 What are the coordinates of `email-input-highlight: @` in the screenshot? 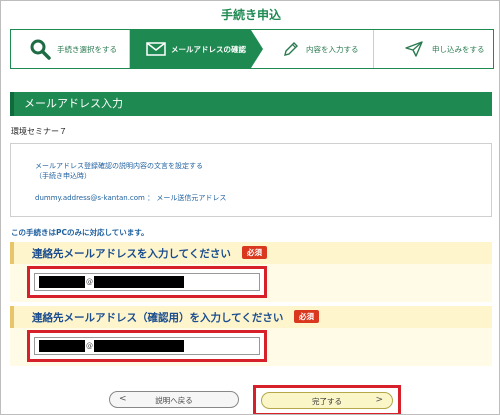 It's located at (147, 282).